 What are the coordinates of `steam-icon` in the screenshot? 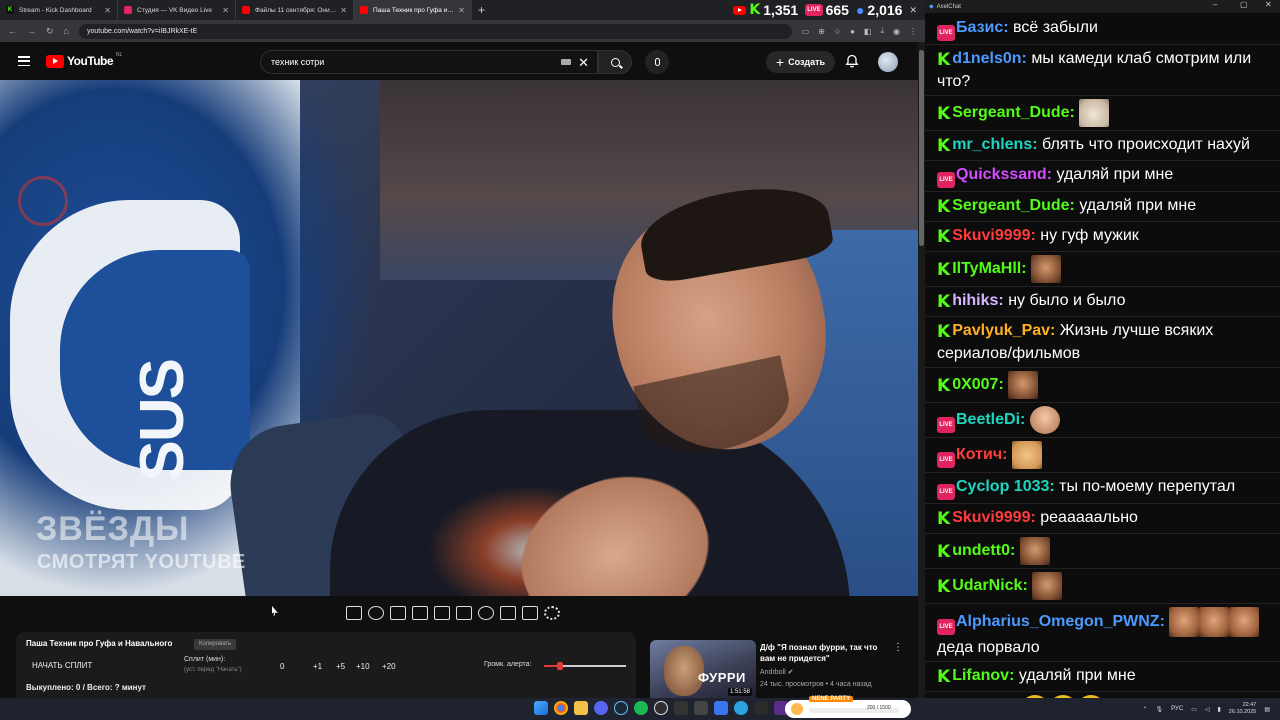 It's located at (621, 708).